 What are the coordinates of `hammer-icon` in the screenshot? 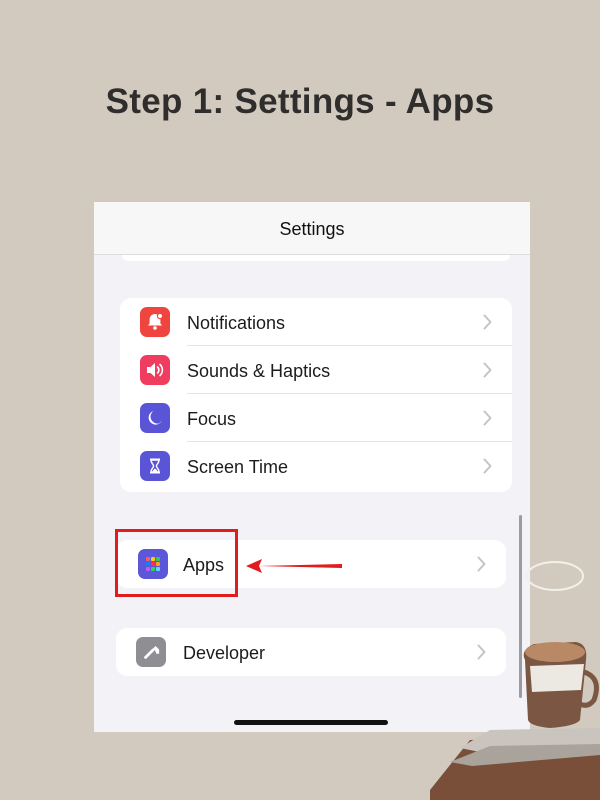 It's located at (151, 652).